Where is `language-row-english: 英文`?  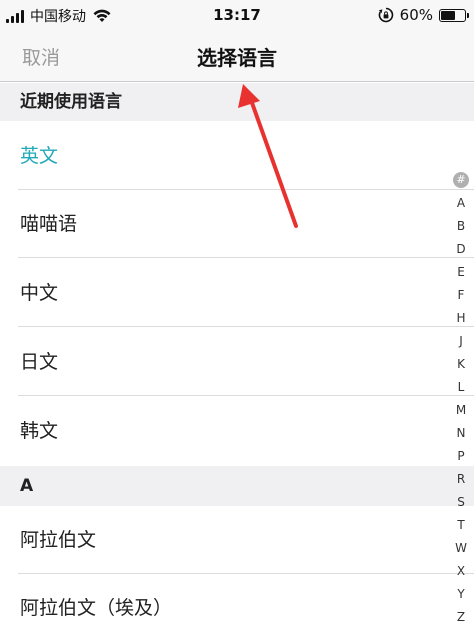
language-row-english: 英文 is located at coordinates (237, 156).